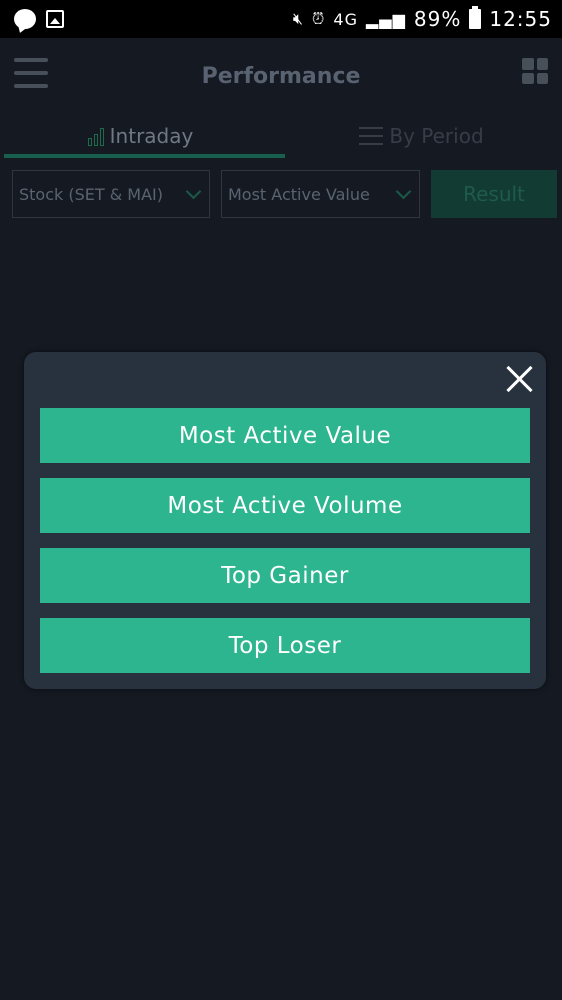  I want to click on signal-icon: ▂▄▆, so click(385, 19).